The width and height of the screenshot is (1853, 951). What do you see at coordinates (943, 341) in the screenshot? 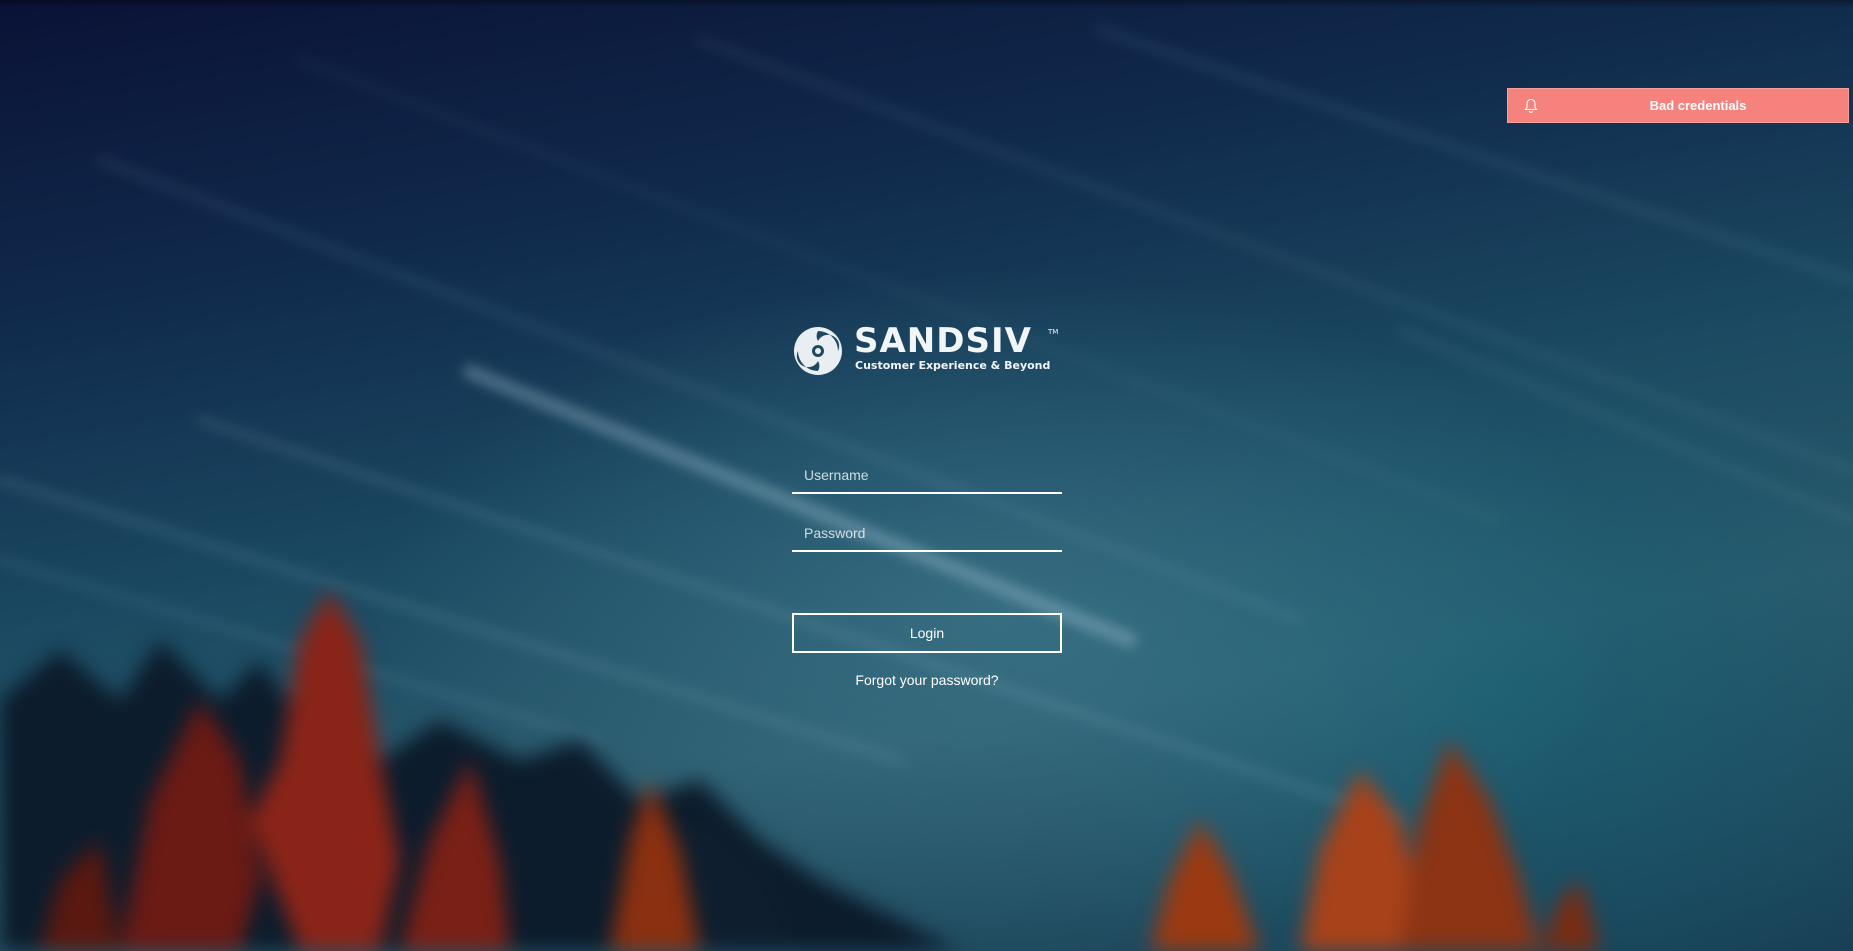
I see `brand-name: SANDSIV` at bounding box center [943, 341].